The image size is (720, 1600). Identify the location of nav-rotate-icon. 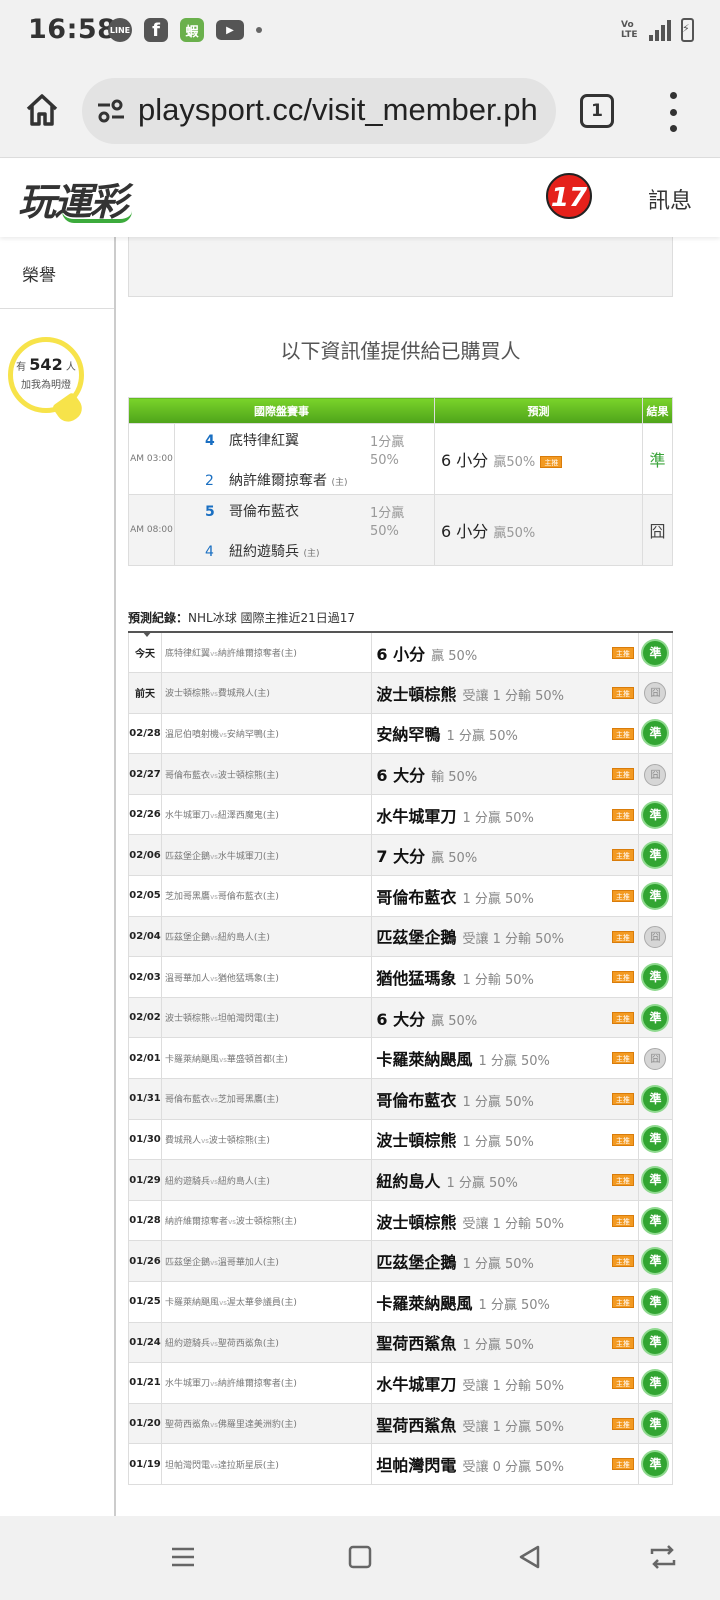
(663, 1557).